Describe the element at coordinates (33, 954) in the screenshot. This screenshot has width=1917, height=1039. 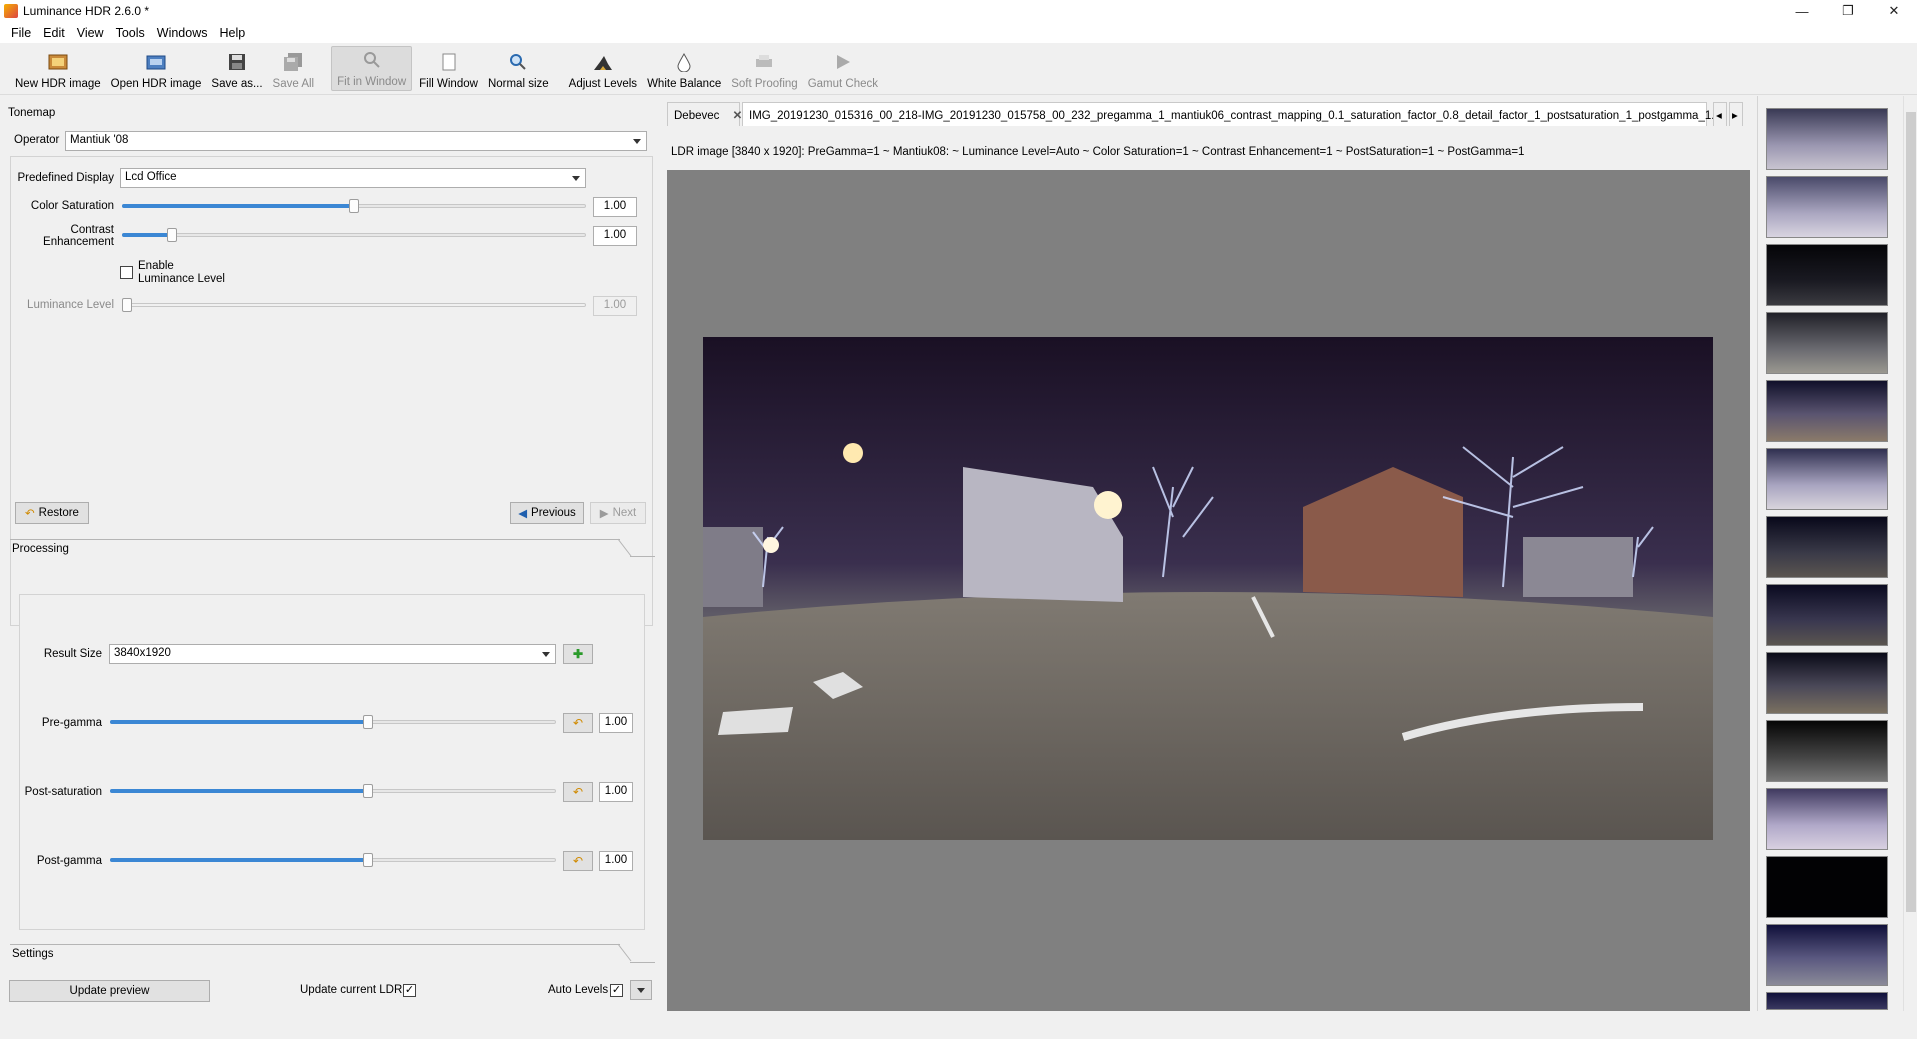
I see `settings-title: Settings` at that location.